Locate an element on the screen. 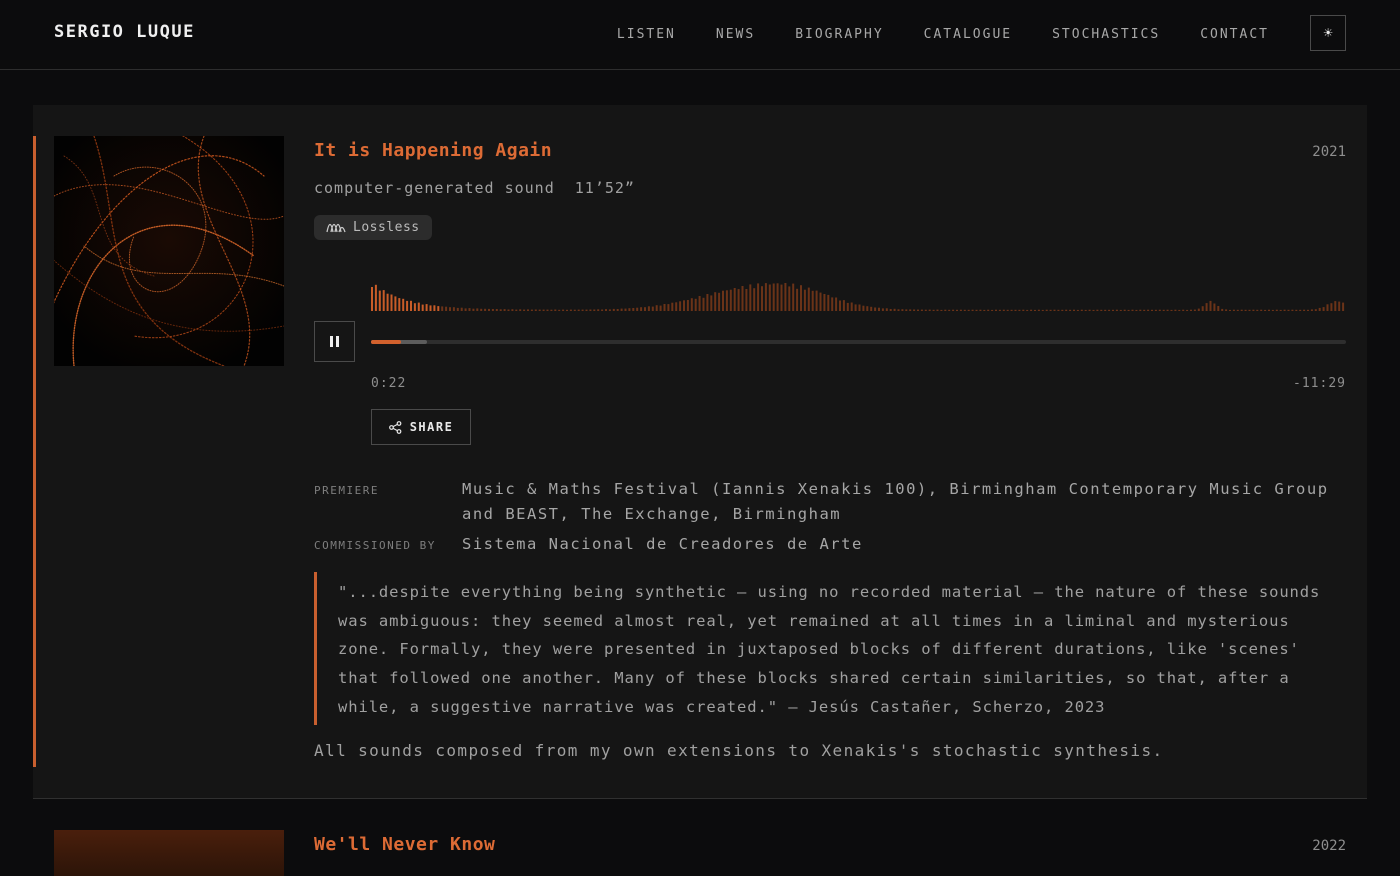 This screenshot has height=876, width=1400. accent-bar is located at coordinates (34, 451).